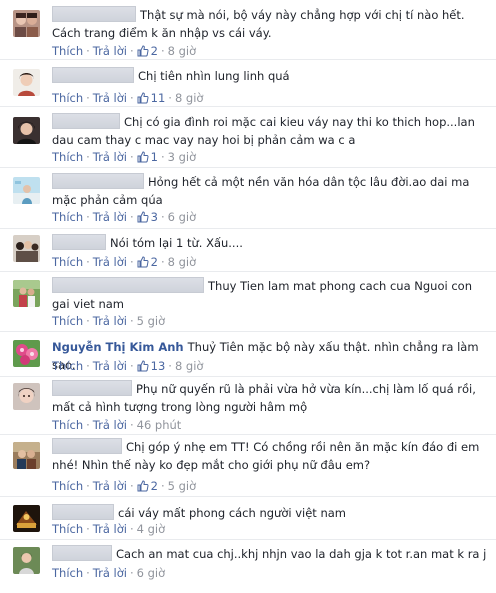 The height and width of the screenshot is (593, 496). I want to click on like-count: 3, so click(147, 217).